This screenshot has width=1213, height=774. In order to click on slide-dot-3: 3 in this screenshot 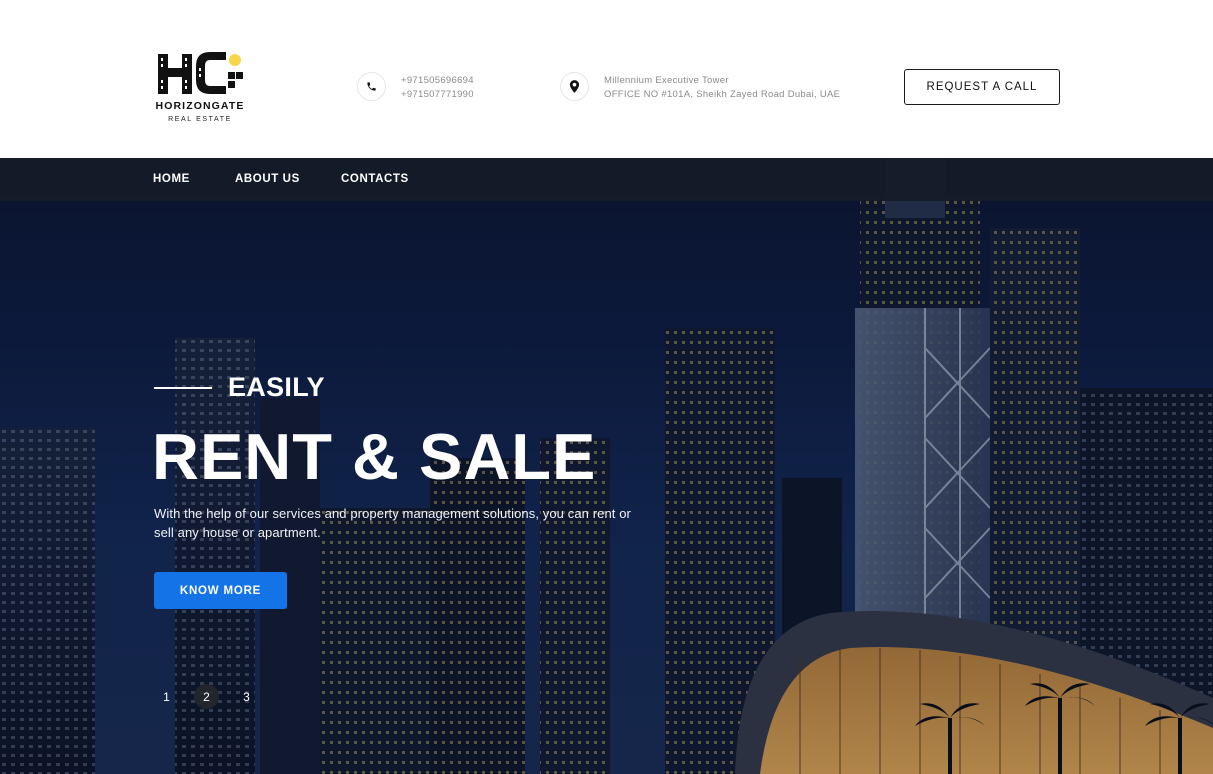, I will do `click(246, 696)`.